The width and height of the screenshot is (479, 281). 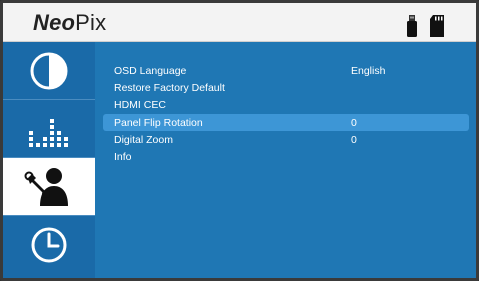 I want to click on menu-item-value: English, so click(x=368, y=71).